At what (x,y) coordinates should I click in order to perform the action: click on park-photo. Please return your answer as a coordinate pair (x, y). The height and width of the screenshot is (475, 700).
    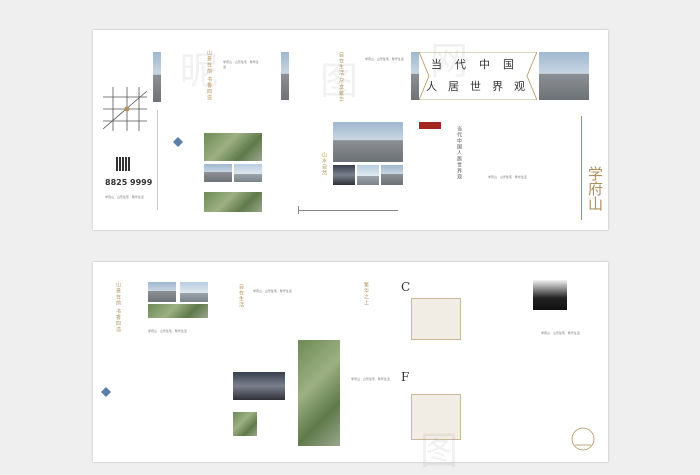
    Looking at the image, I should click on (233, 202).